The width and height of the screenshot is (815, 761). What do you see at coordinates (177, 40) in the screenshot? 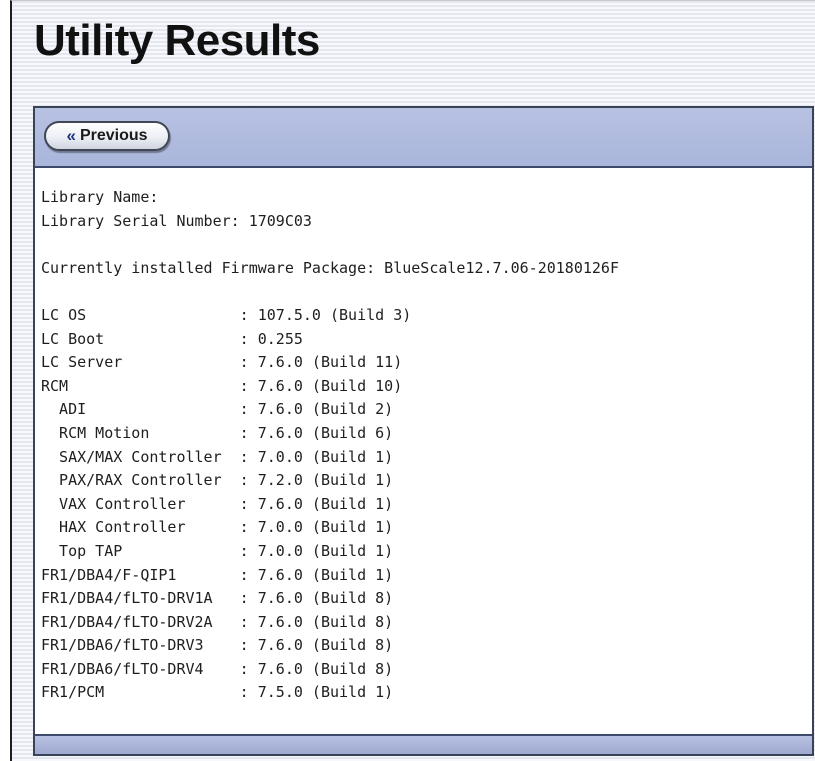
I see `page-title: Utility Results` at bounding box center [177, 40].